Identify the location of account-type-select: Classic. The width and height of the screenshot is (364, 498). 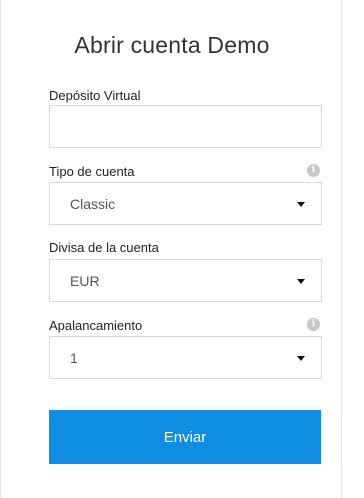
(185, 203).